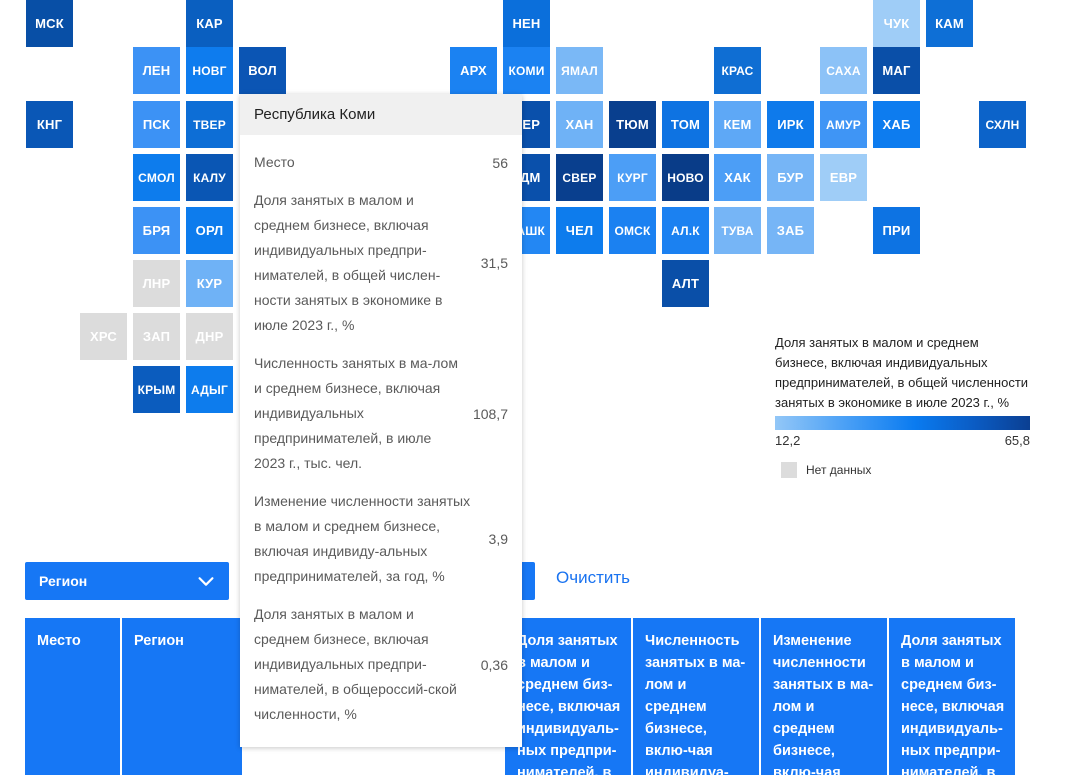 The image size is (1075, 775). Describe the element at coordinates (49, 124) in the screenshot. I see `map-tile-кнг: КНГ` at that location.